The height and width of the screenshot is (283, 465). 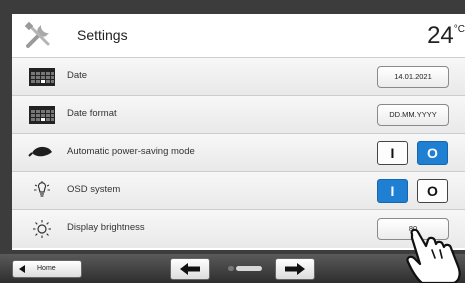 I want to click on home-arrow-icon, so click(x=22, y=269).